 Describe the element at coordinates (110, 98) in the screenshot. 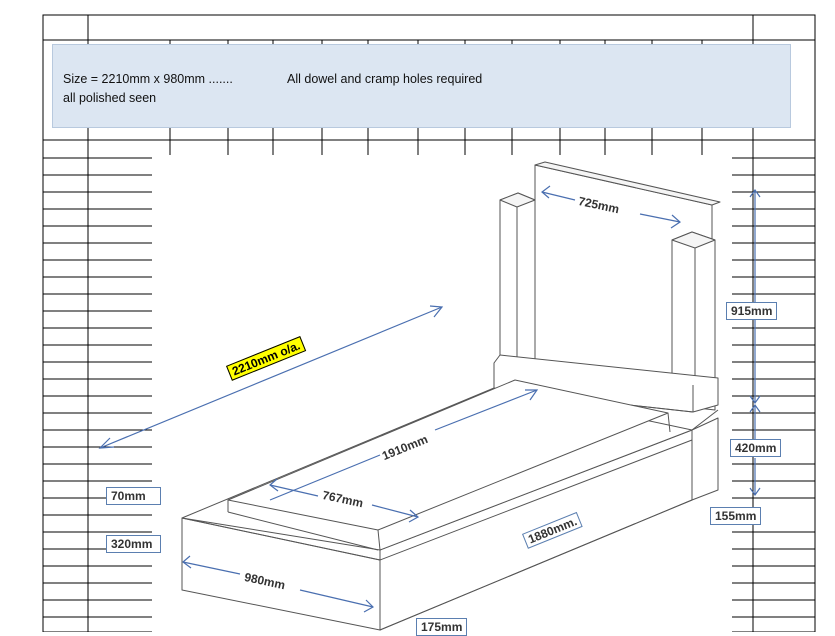

I see `polish-note: all polished seen` at that location.